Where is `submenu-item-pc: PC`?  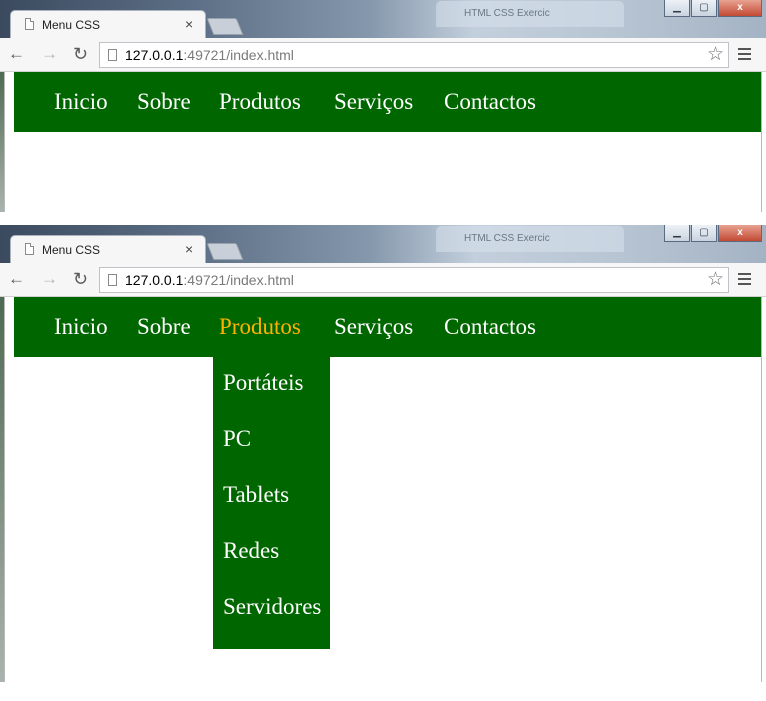 submenu-item-pc: PC is located at coordinates (237, 439).